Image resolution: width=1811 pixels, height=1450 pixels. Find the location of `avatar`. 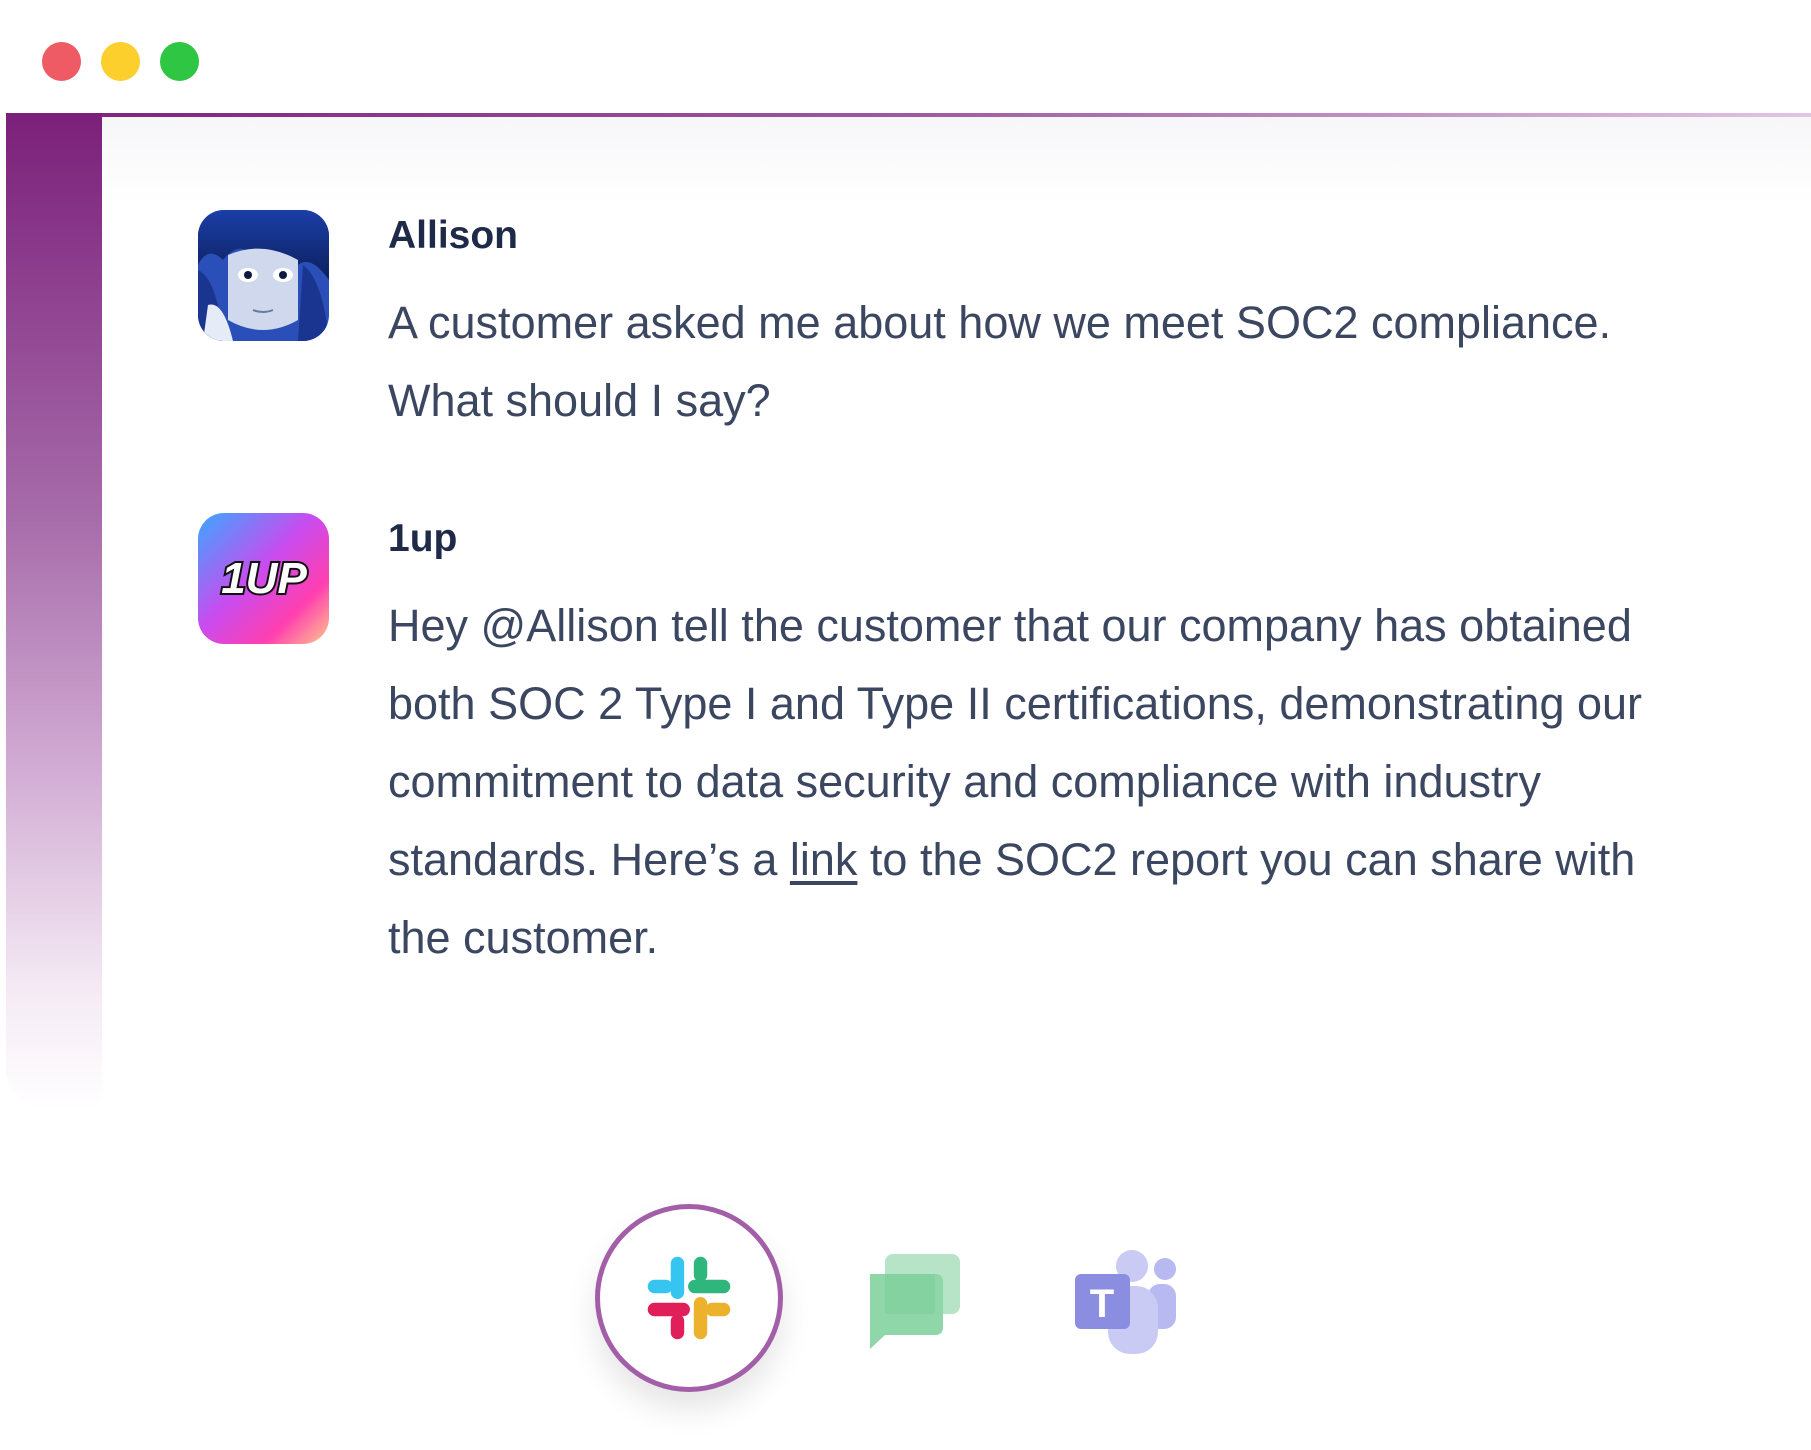

avatar is located at coordinates (263, 275).